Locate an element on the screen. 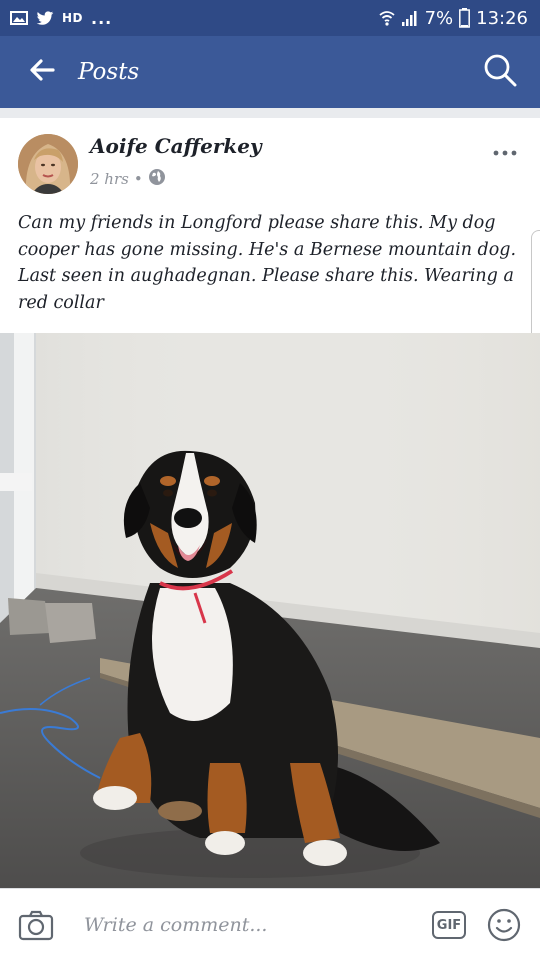 The width and height of the screenshot is (540, 961). camera-button is located at coordinates (36, 927).